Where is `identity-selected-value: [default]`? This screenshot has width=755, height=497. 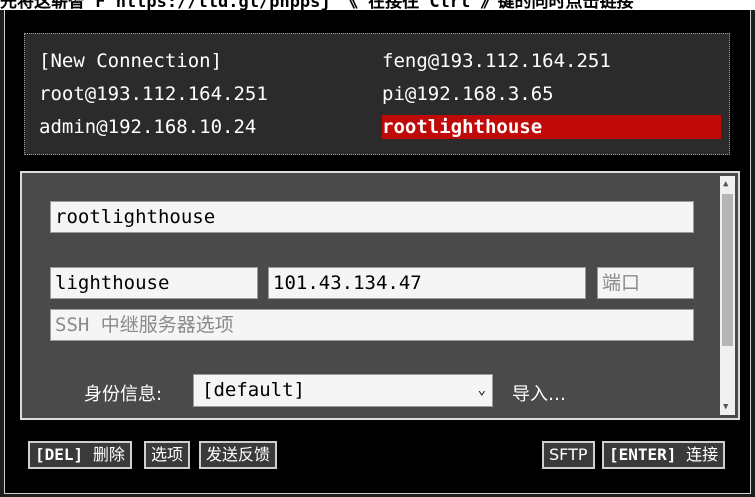 identity-selected-value: [default] is located at coordinates (253, 390).